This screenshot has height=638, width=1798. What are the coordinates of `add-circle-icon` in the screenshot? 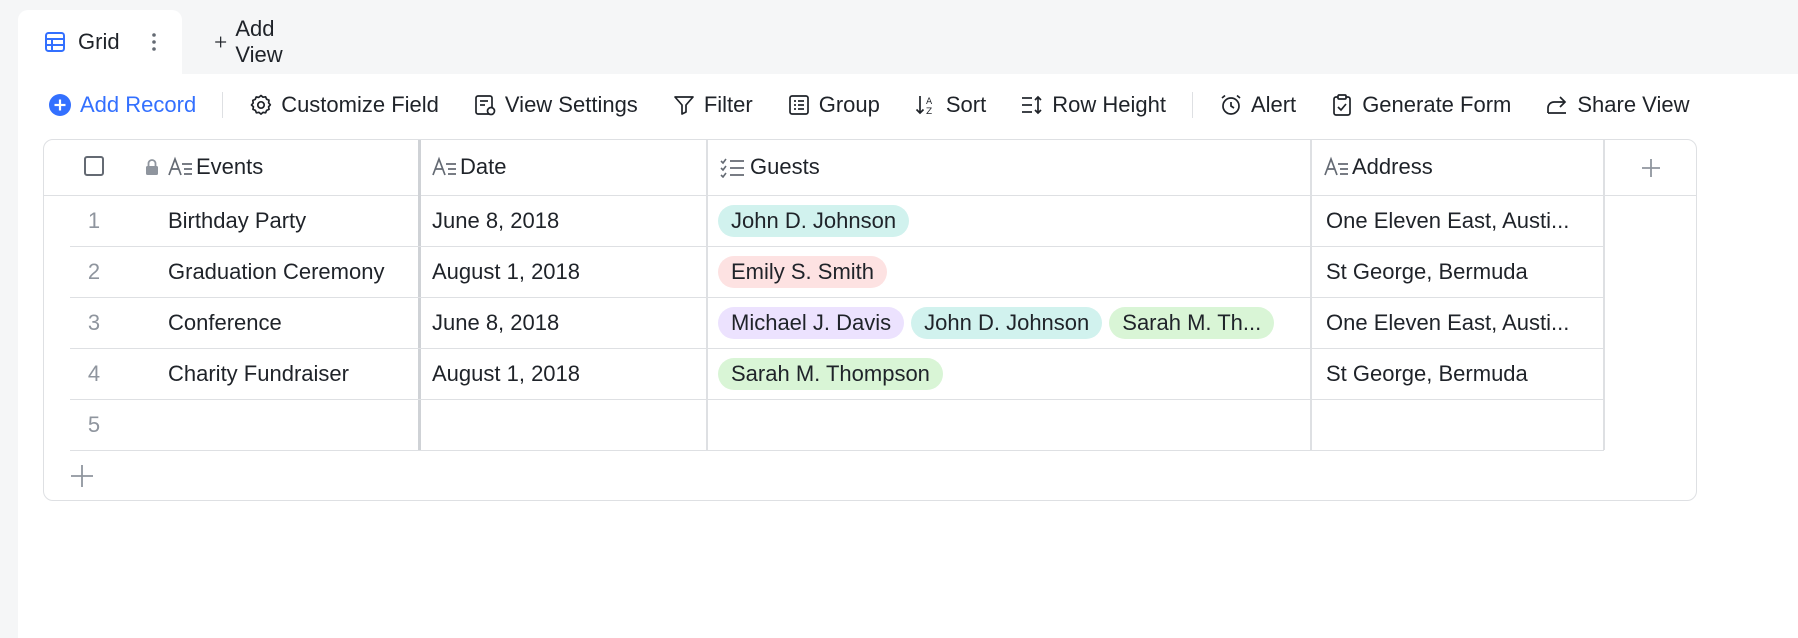 It's located at (60, 105).